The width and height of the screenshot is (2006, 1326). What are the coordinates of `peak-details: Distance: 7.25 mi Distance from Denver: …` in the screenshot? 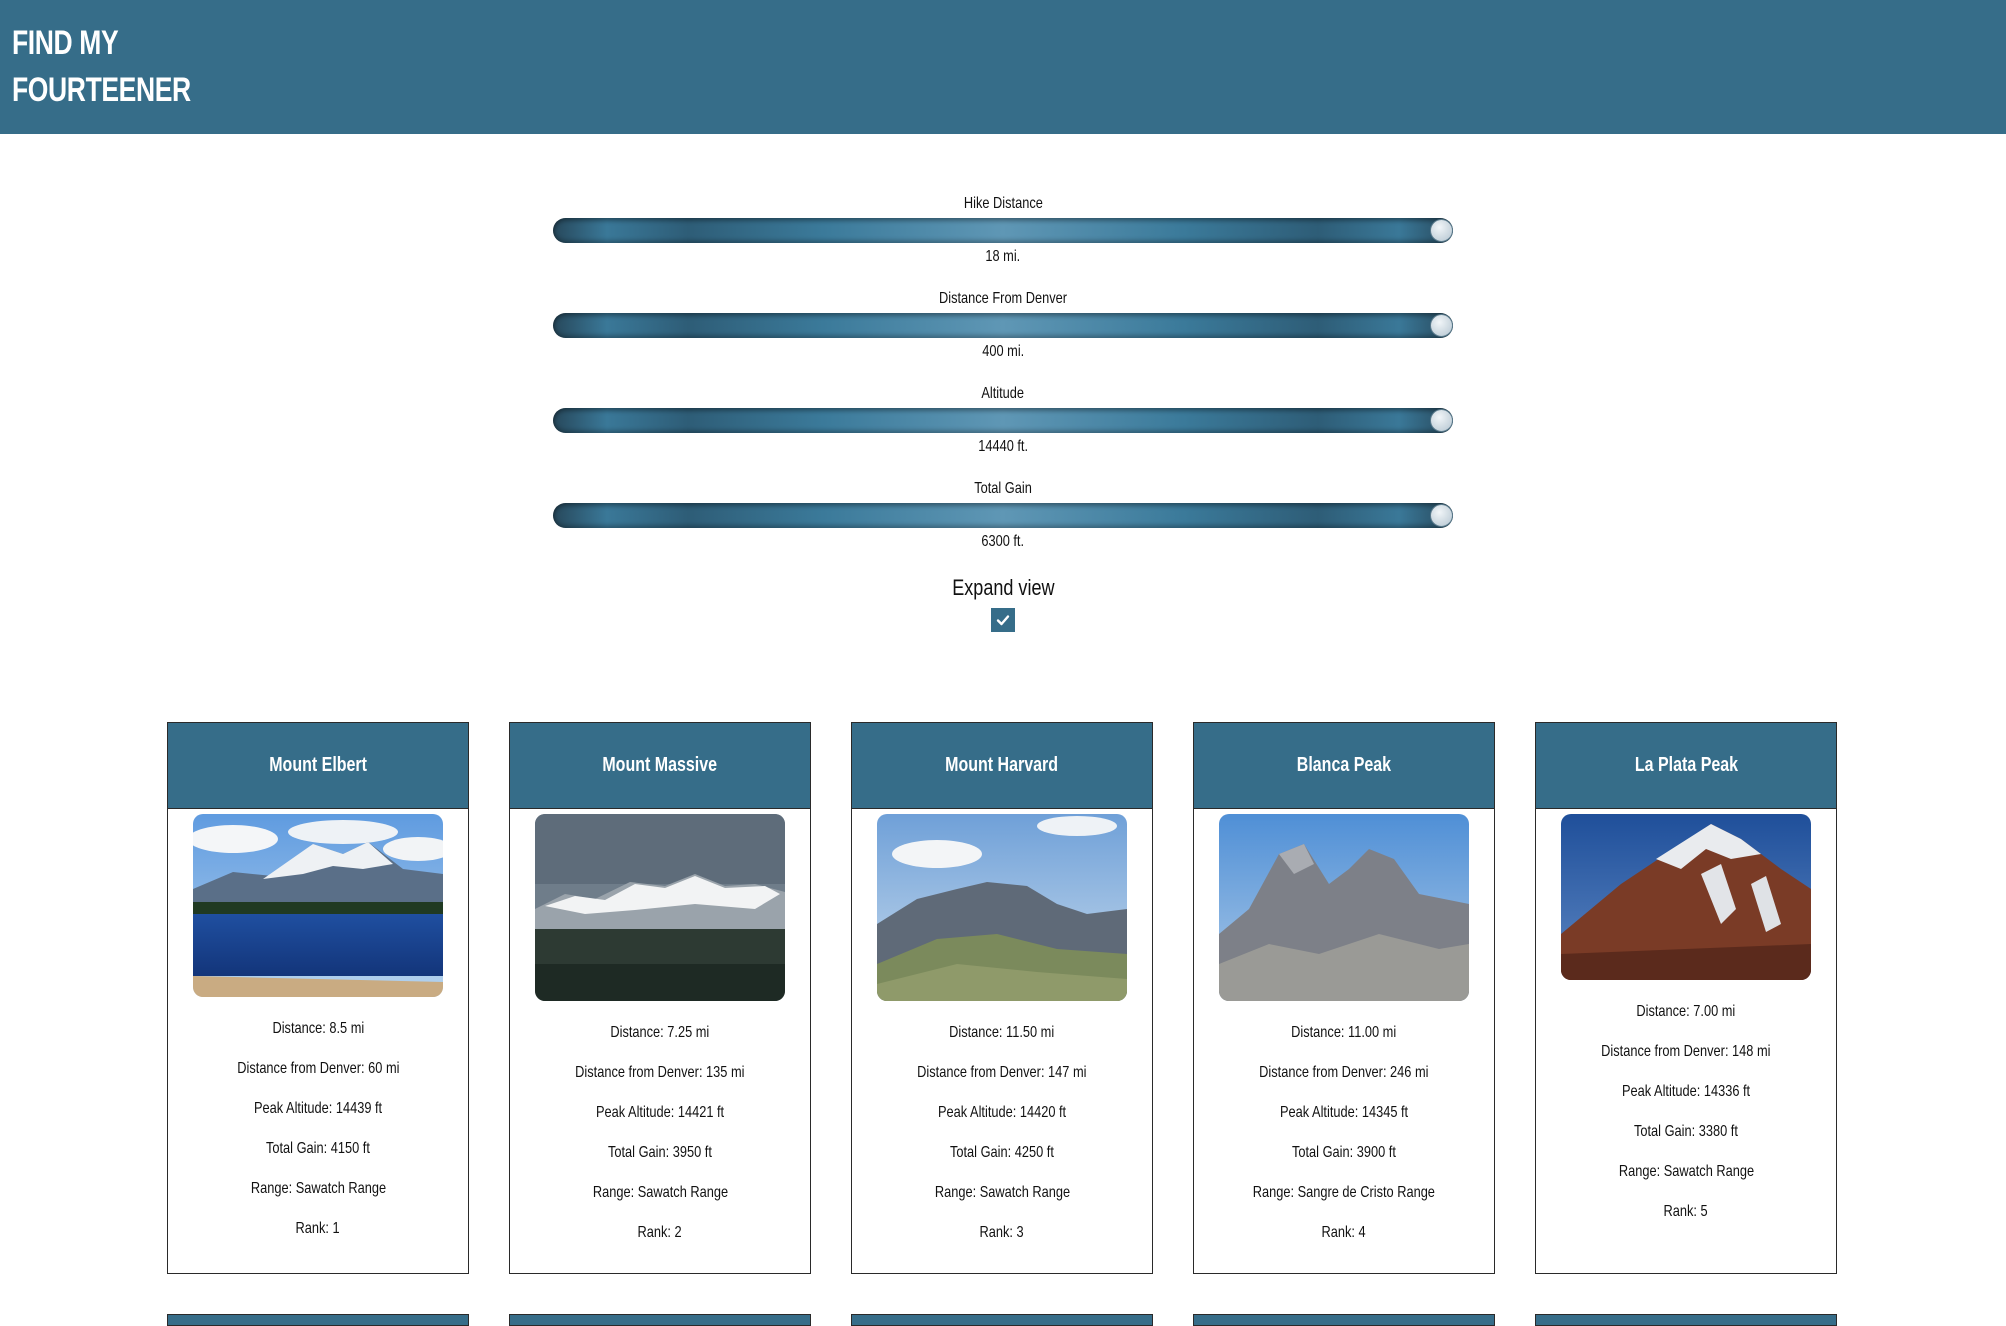 It's located at (660, 1132).